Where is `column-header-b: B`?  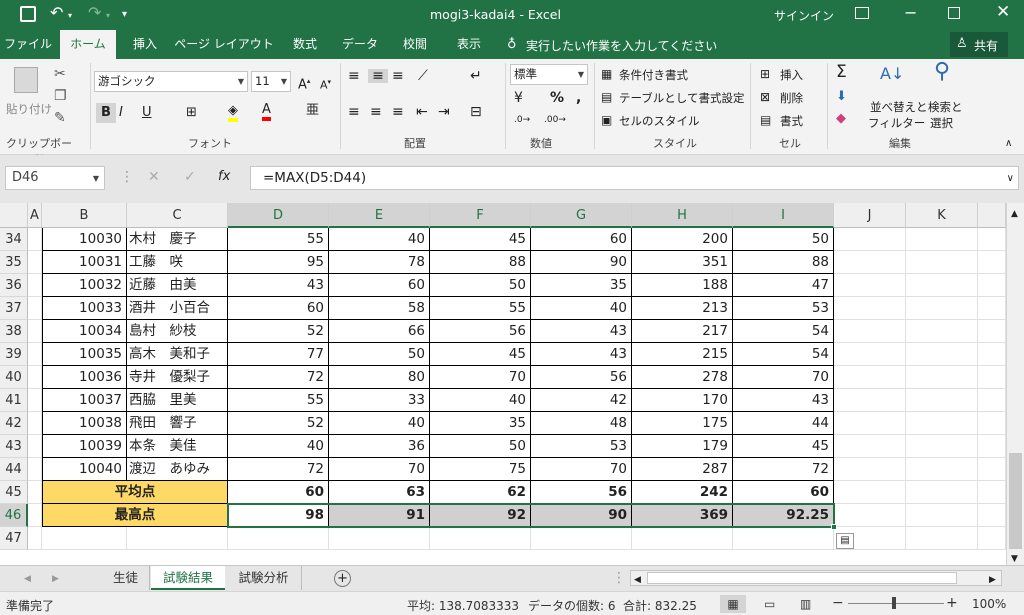
column-header-b: B is located at coordinates (84, 215).